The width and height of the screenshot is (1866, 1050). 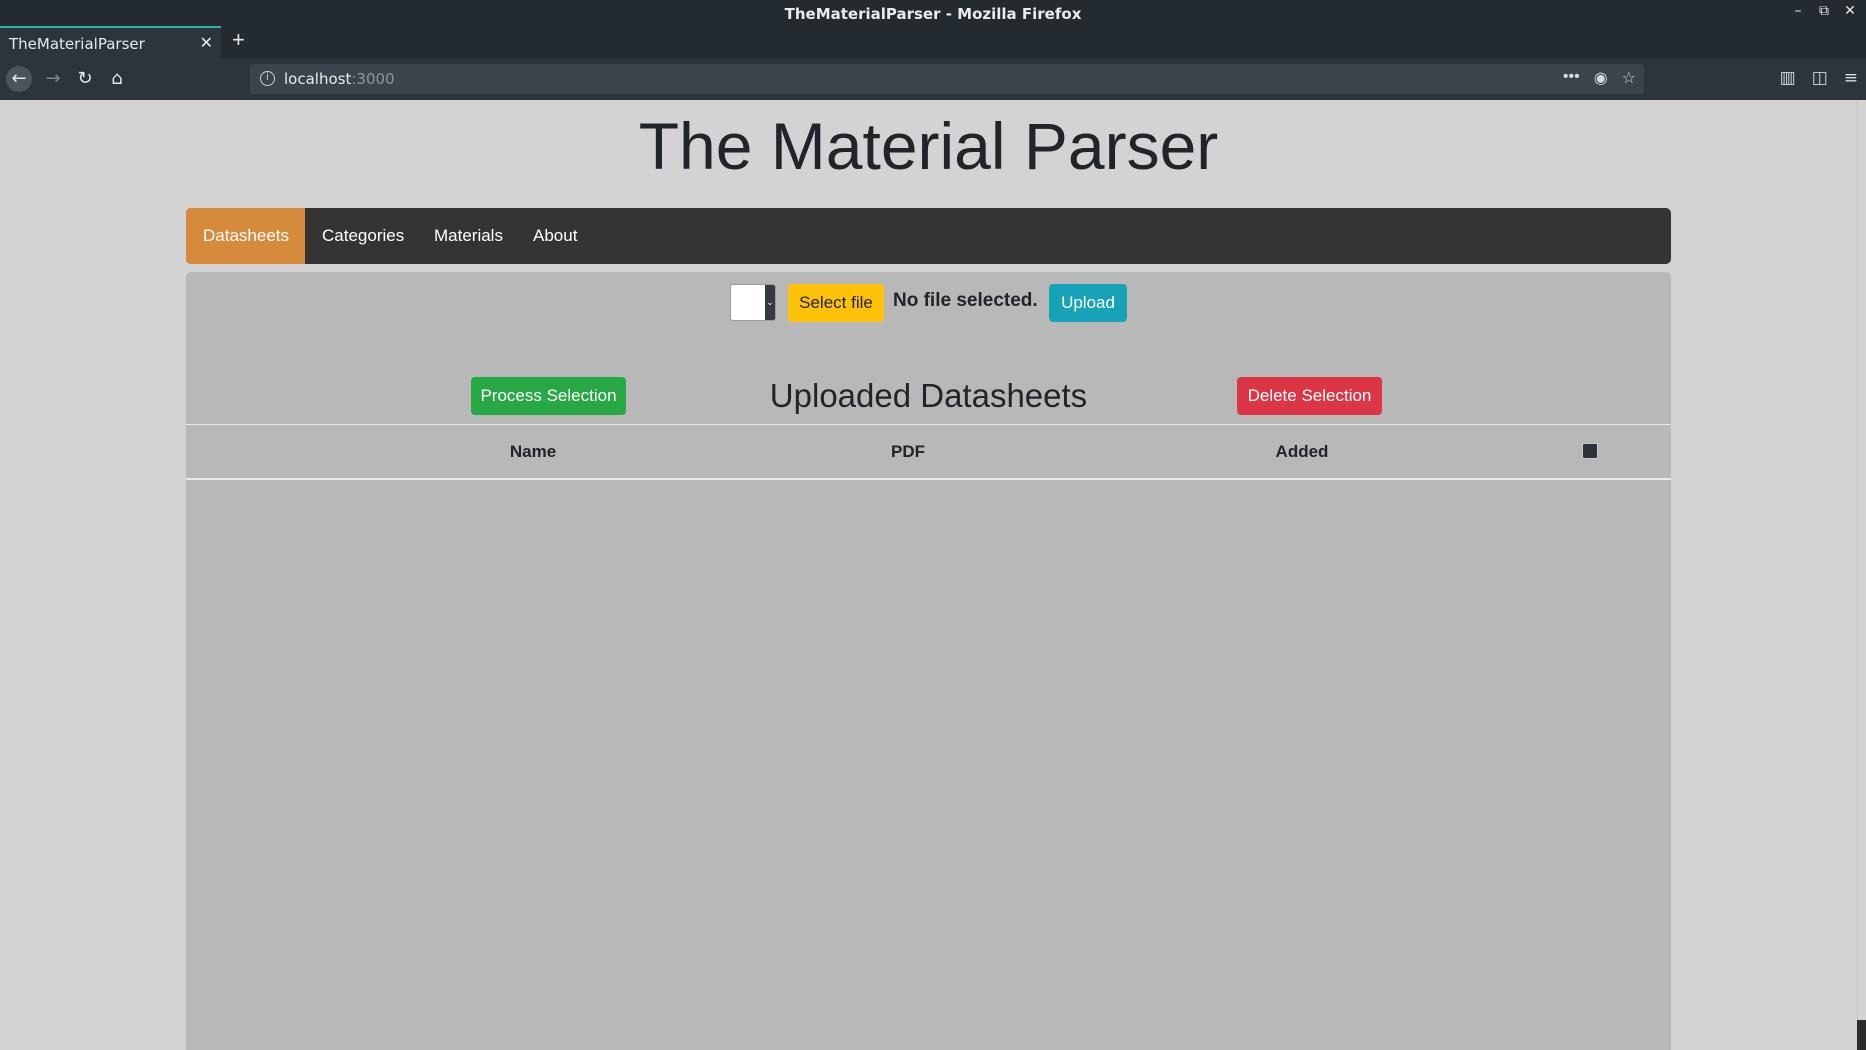 What do you see at coordinates (1788, 78) in the screenshot?
I see `library-icon: ▥` at bounding box center [1788, 78].